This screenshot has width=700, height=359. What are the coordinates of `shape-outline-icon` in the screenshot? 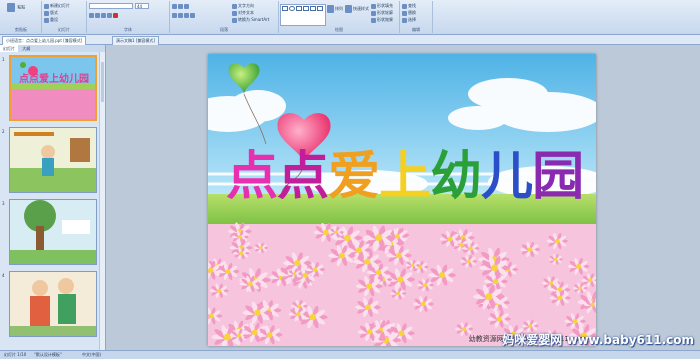 It's located at (373, 13).